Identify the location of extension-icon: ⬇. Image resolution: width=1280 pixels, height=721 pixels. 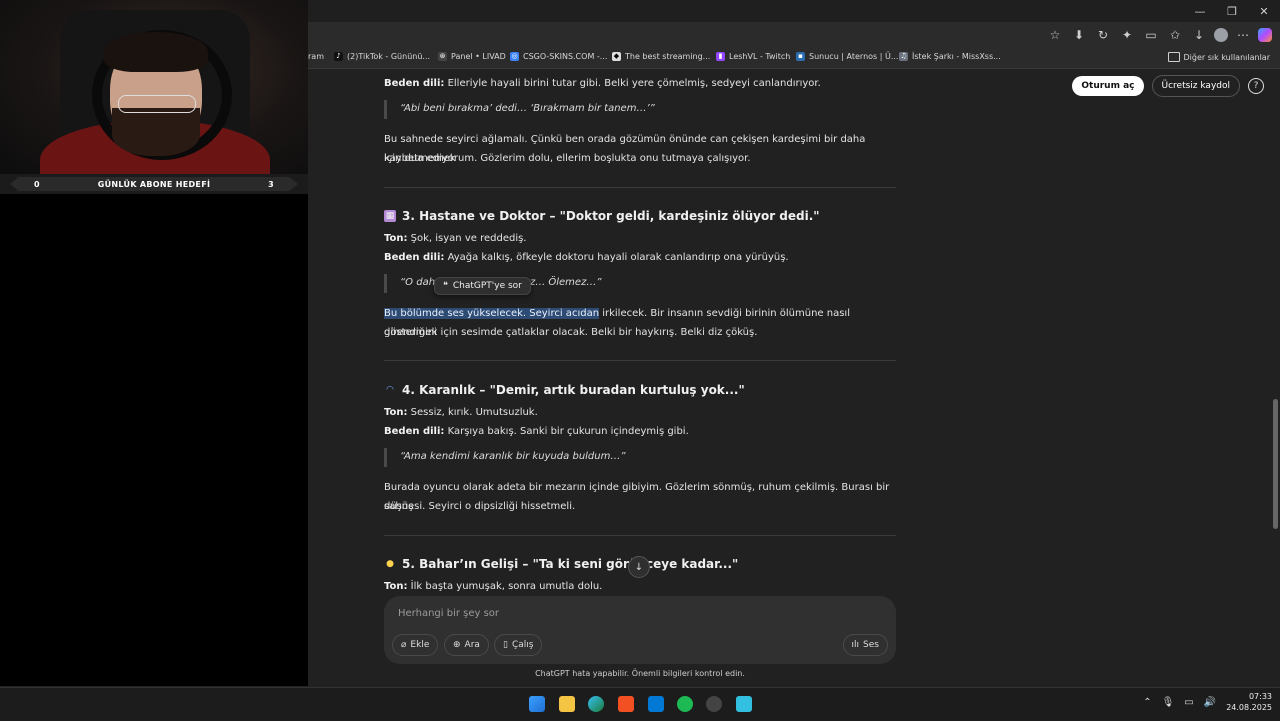
(1079, 35).